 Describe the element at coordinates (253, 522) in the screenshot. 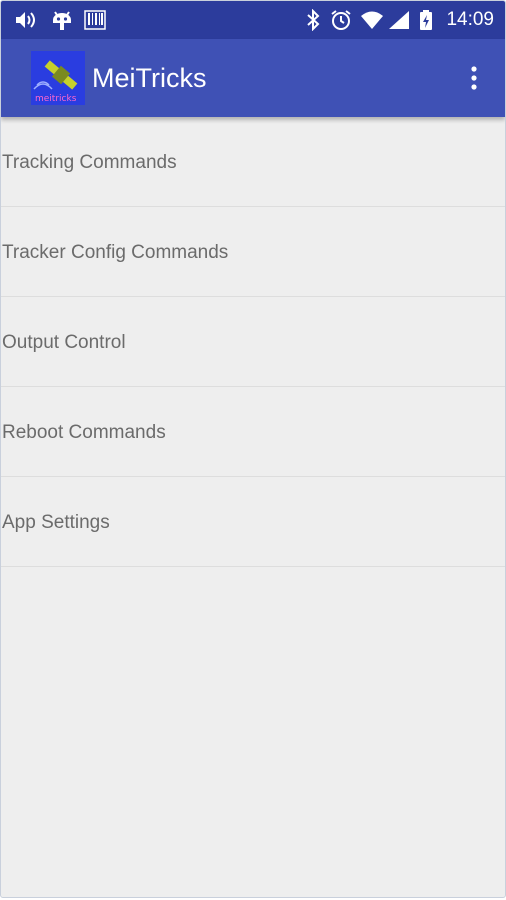

I see `menu-item-app-settings: App Settings` at that location.